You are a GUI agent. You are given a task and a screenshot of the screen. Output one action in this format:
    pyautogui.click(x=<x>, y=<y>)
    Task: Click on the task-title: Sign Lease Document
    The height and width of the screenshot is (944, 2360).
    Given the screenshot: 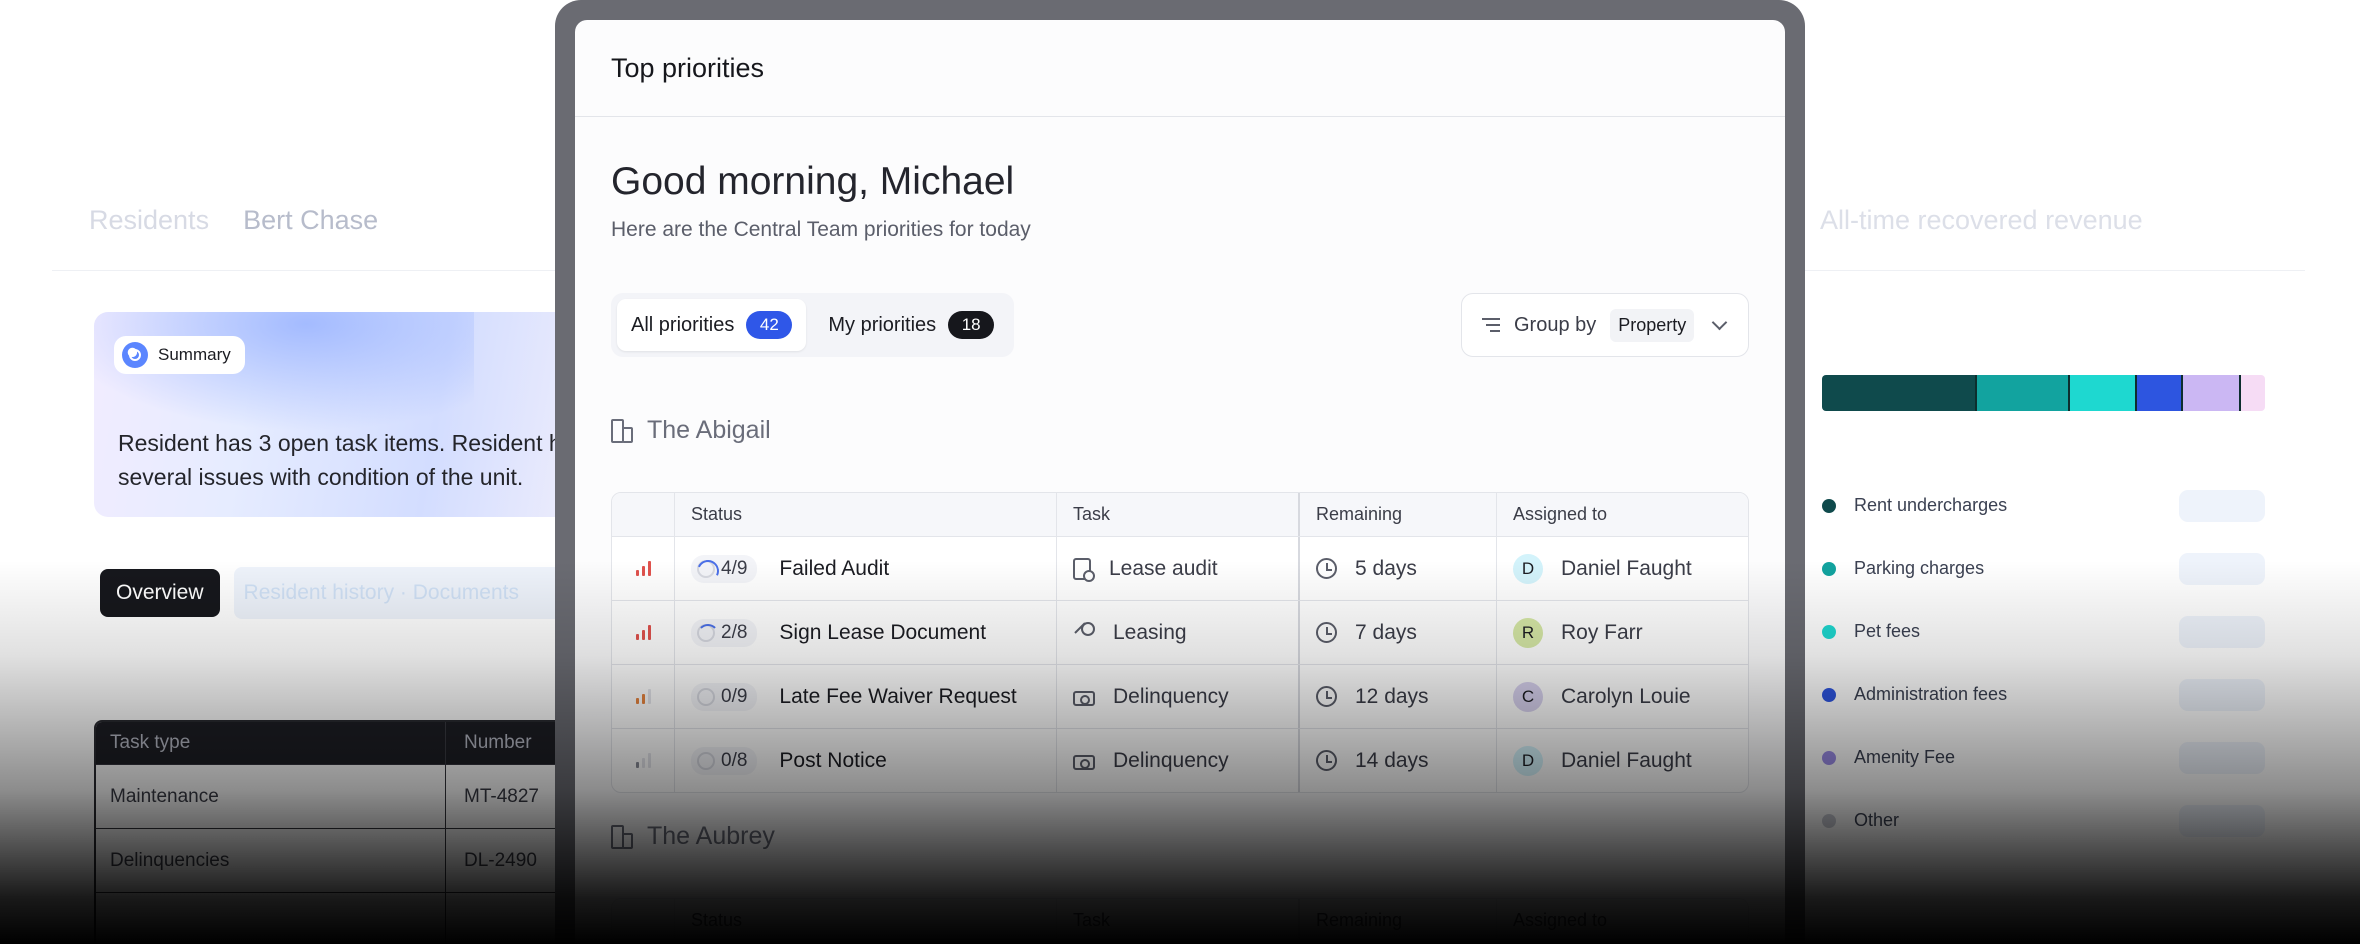 What is the action you would take?
    pyautogui.click(x=882, y=633)
    